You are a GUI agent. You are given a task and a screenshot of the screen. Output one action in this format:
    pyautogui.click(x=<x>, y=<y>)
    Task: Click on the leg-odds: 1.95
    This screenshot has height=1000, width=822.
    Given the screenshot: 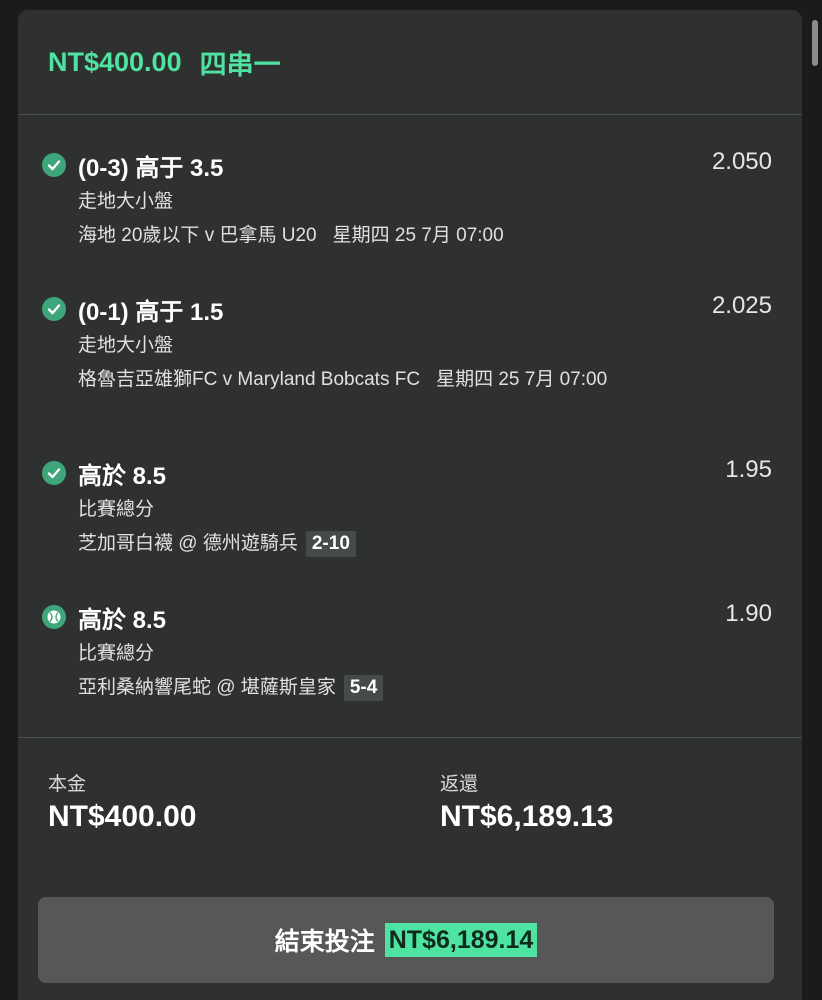 What is the action you would take?
    pyautogui.click(x=748, y=469)
    